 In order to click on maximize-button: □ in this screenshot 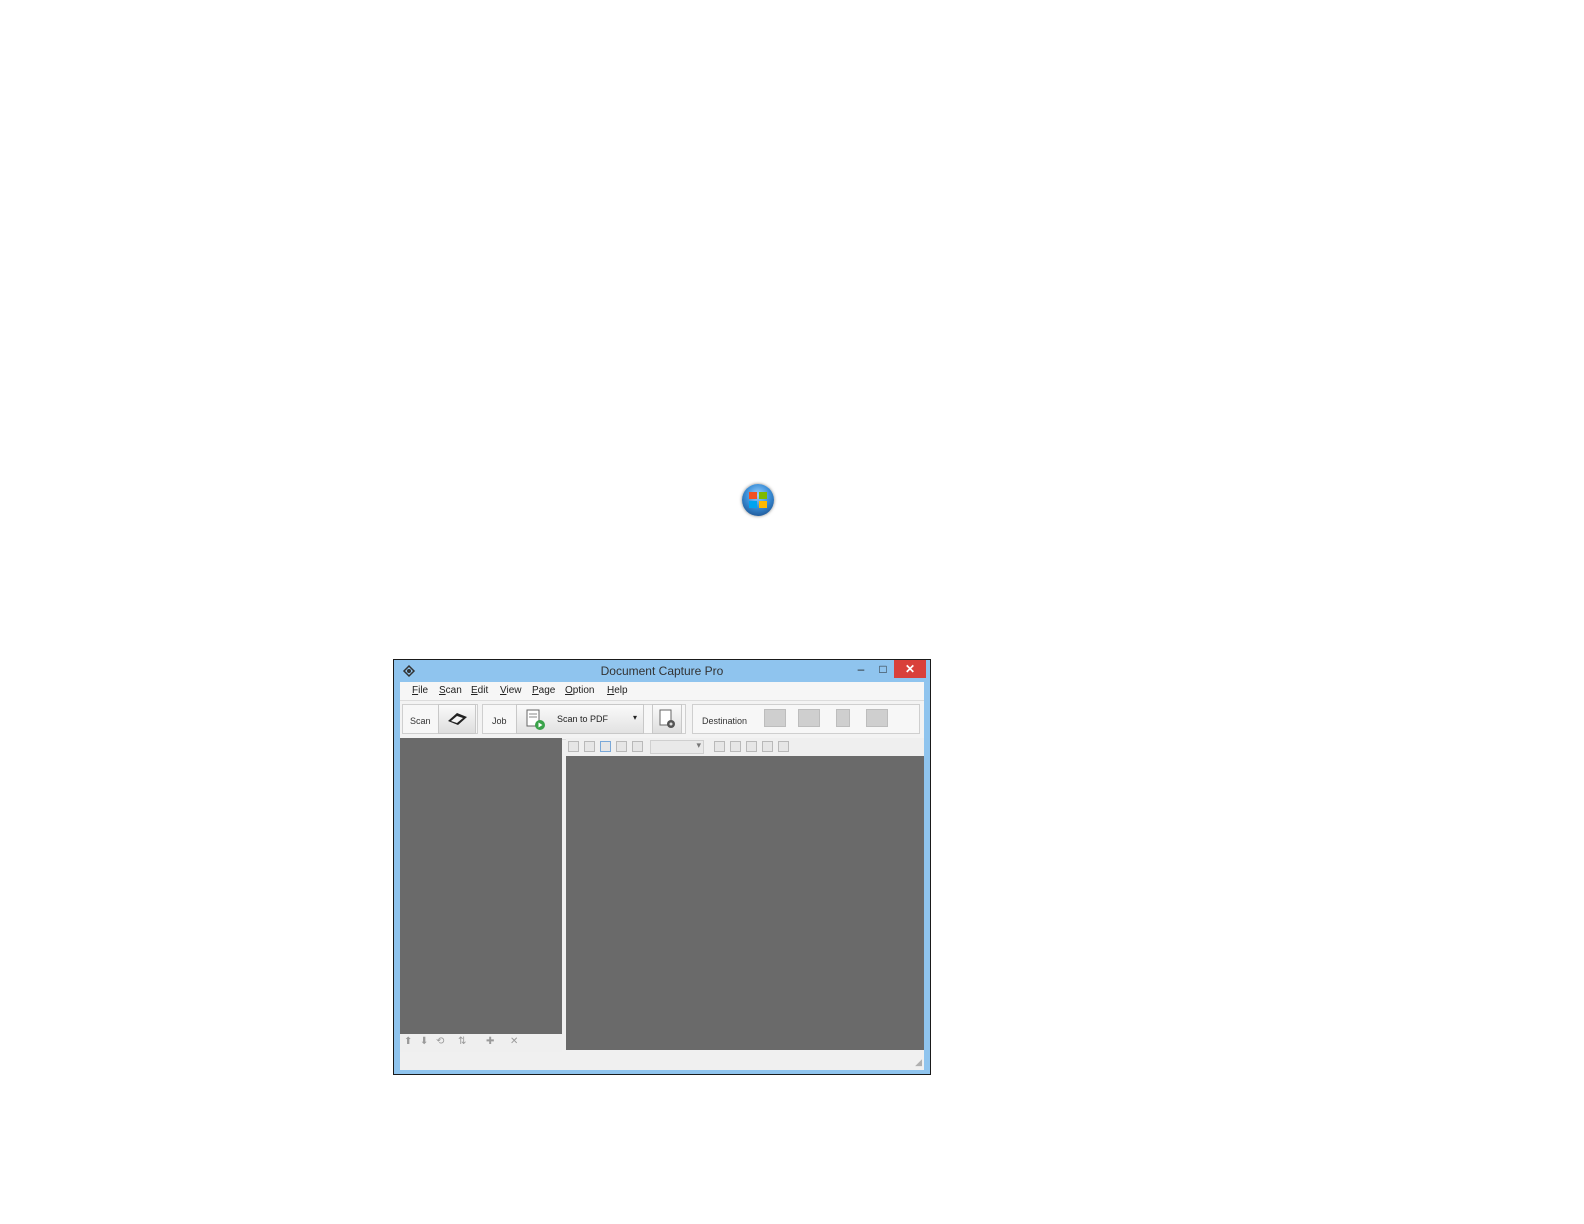, I will do `click(883, 669)`.